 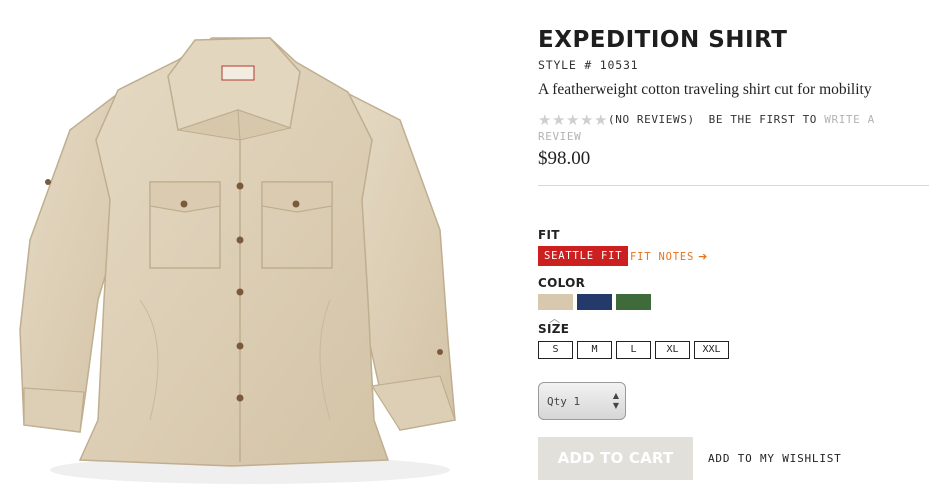 What do you see at coordinates (651, 119) in the screenshot?
I see `review-count: (NO REVIEWS)` at bounding box center [651, 119].